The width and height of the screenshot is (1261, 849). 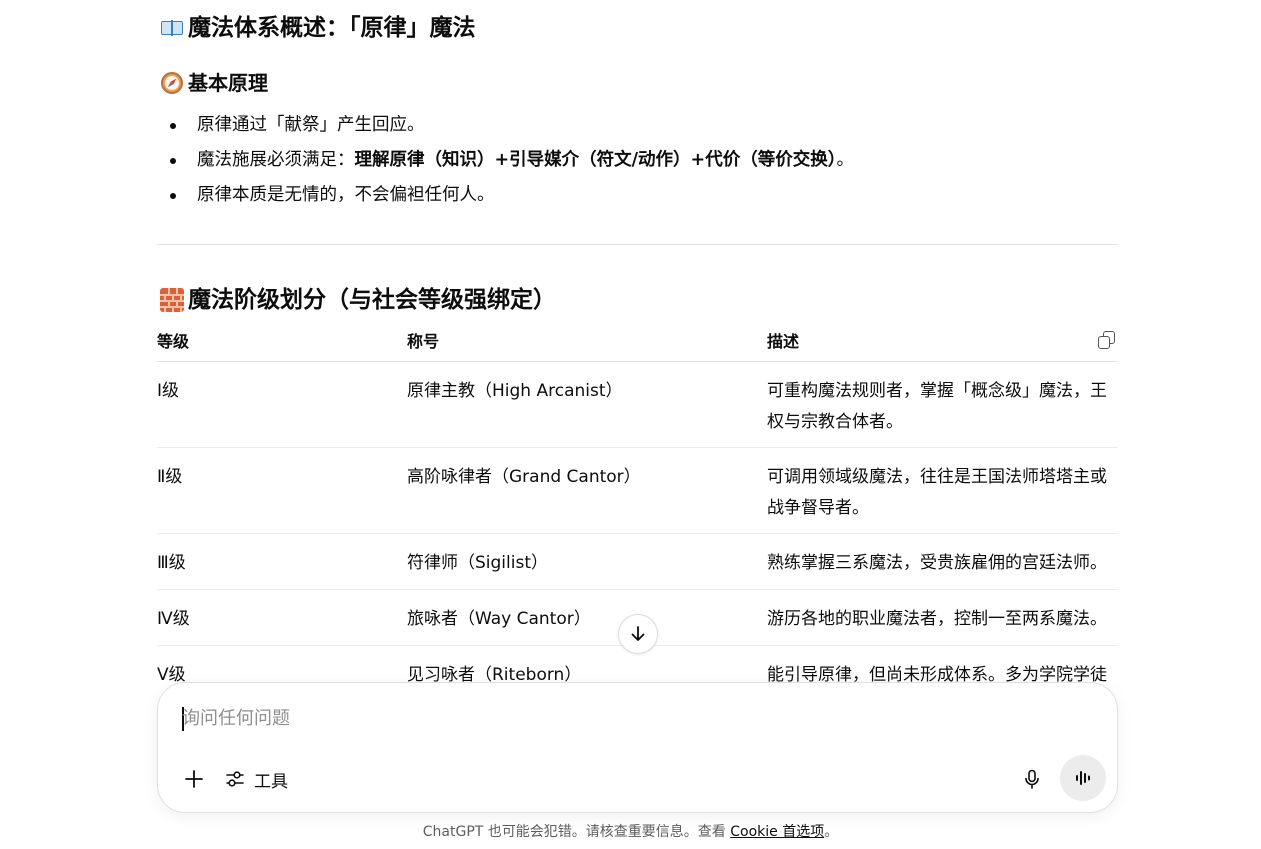 I want to click on list-item: 魔法施展必须满足：理解原律（知识）+引导媒介（符文/动作）+代价（等价交换）。, so click(x=505, y=160).